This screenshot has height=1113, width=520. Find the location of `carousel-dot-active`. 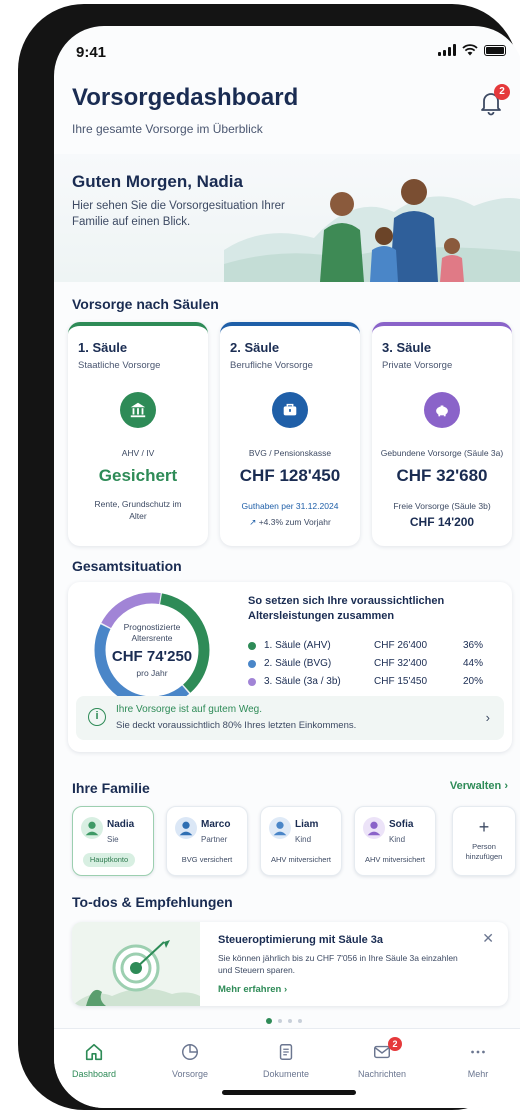

carousel-dot-active is located at coordinates (269, 1021).